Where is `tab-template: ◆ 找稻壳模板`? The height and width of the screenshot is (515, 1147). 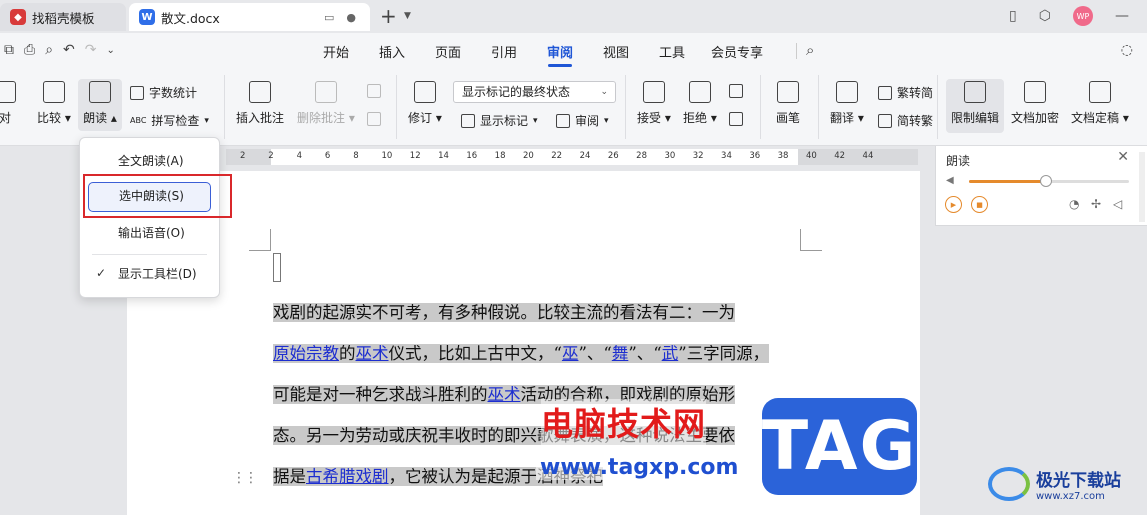 tab-template: ◆ 找稻壳模板 is located at coordinates (63, 17).